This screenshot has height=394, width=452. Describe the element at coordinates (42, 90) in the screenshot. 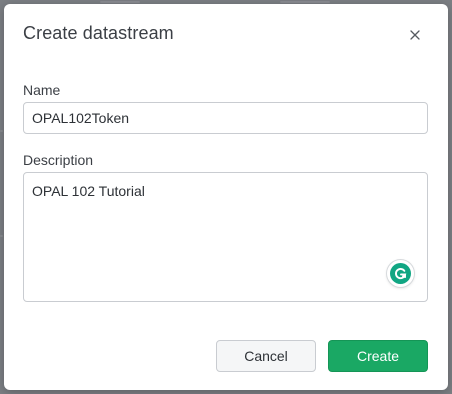

I see `name-label: Name` at that location.